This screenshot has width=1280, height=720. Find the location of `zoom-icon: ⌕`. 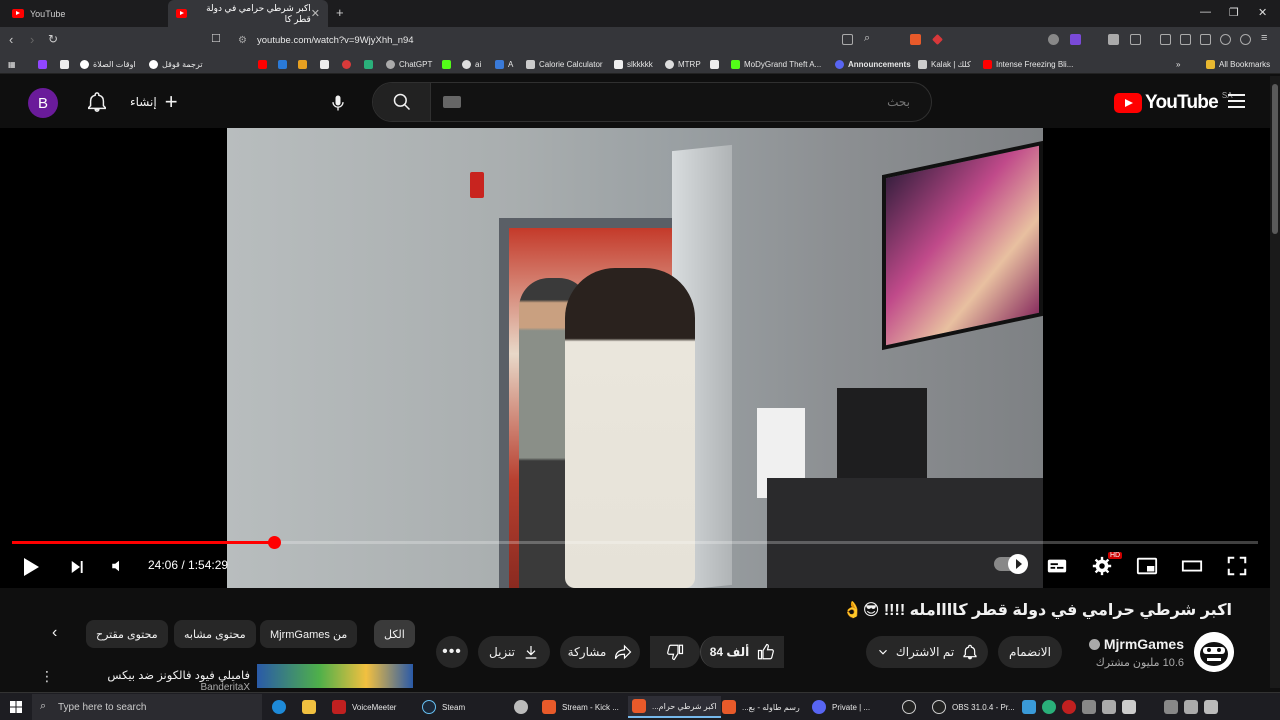

zoom-icon: ⌕ is located at coordinates (867, 38).